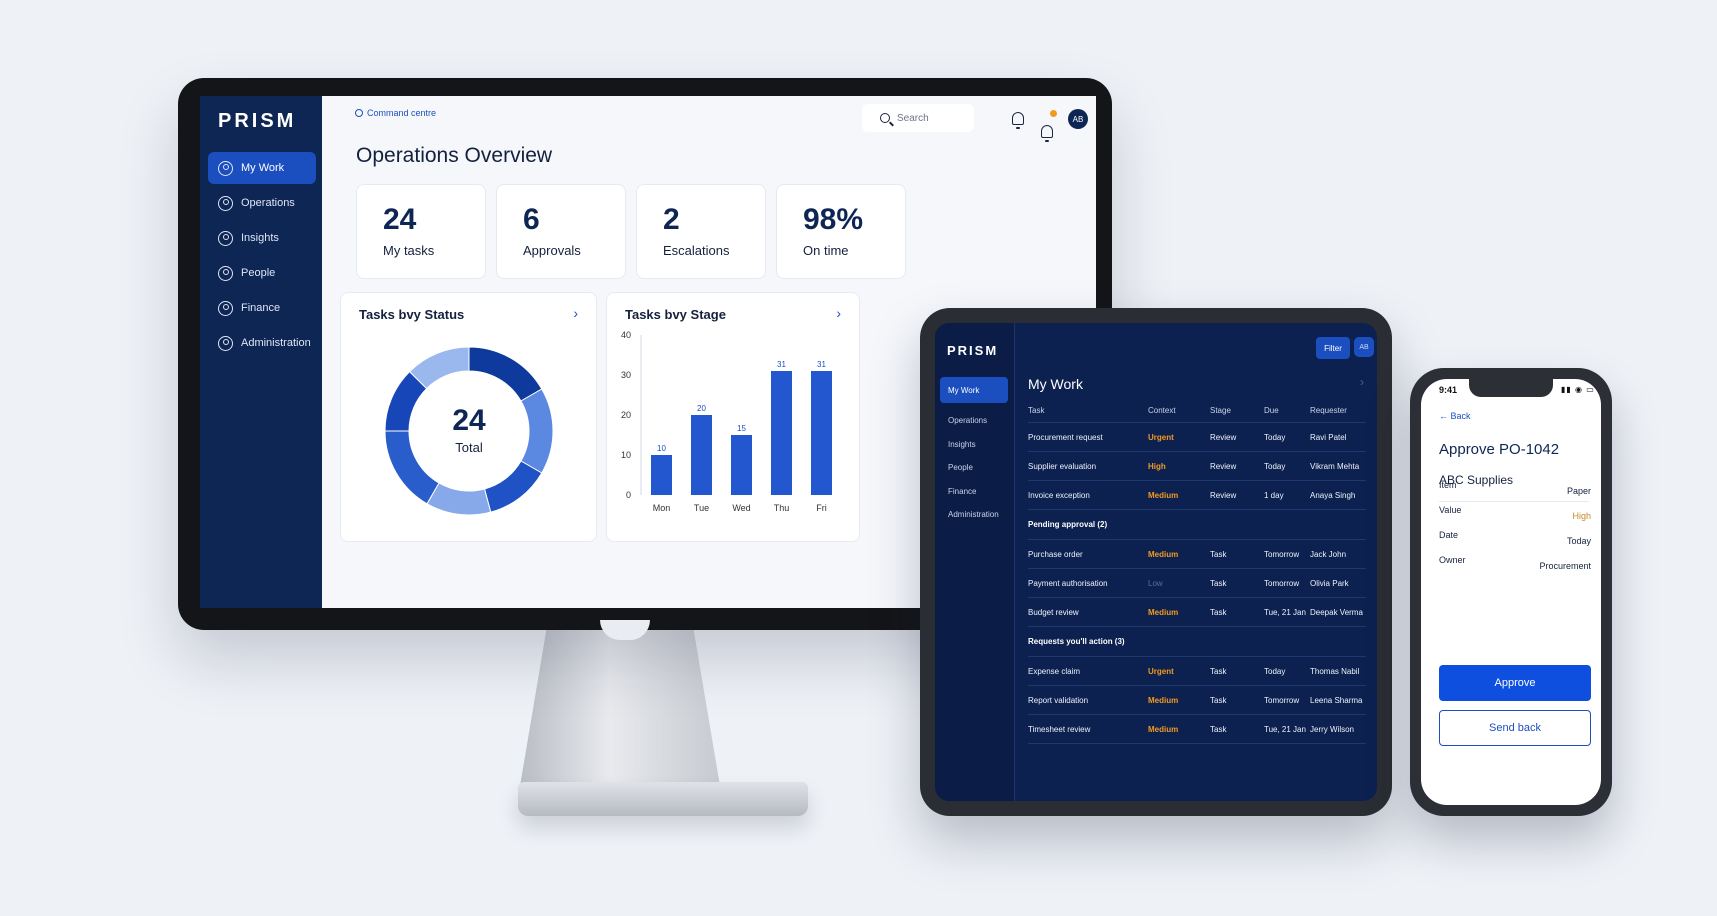 The height and width of the screenshot is (916, 1717). I want to click on sidebar-item-label: Operations, so click(268, 203).